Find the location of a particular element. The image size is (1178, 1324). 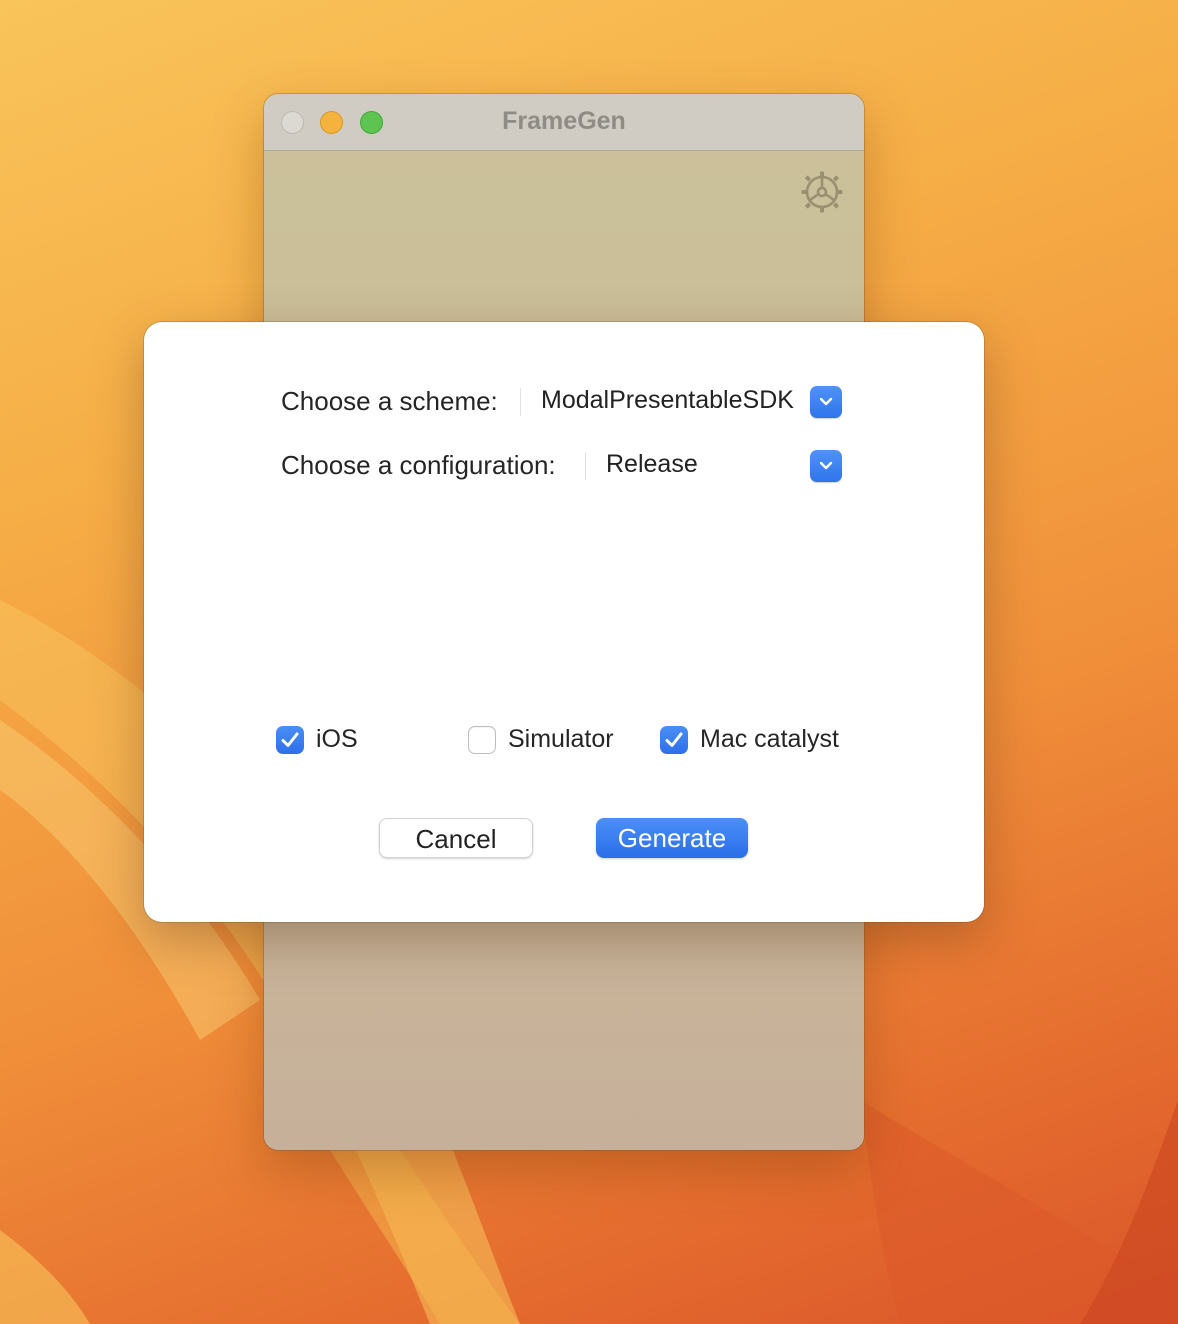

scheme-popup: ModalPresentableSDK is located at coordinates (684, 402).